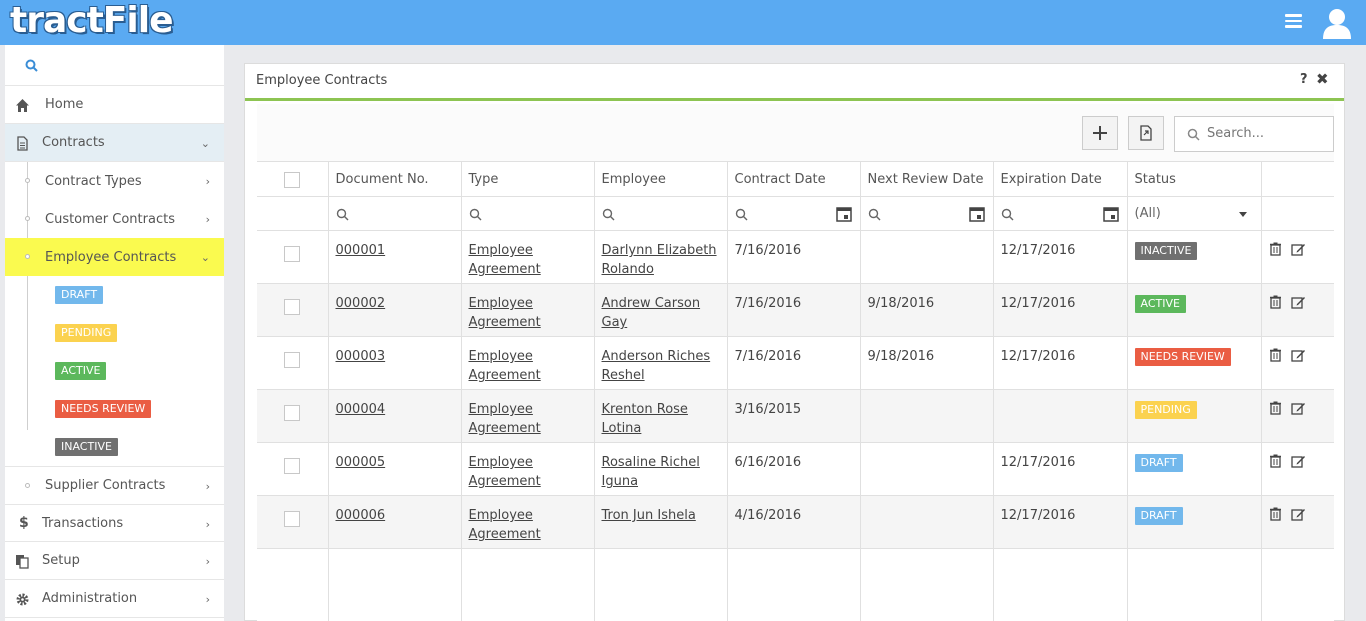 Image resolution: width=1366 pixels, height=621 pixels. Describe the element at coordinates (81, 371) in the screenshot. I see `status-tag: ACTIVE` at that location.